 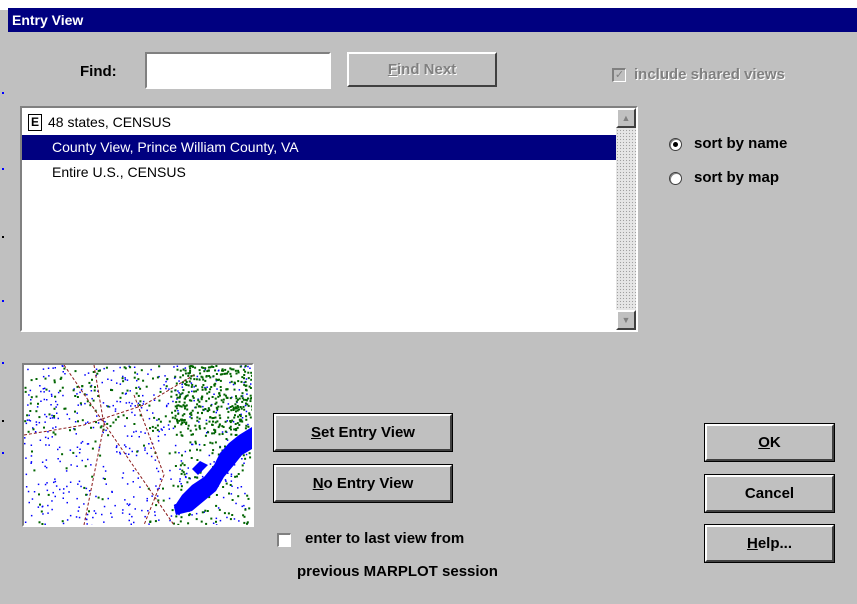 What do you see at coordinates (238, 70) in the screenshot?
I see `find-input` at bounding box center [238, 70].